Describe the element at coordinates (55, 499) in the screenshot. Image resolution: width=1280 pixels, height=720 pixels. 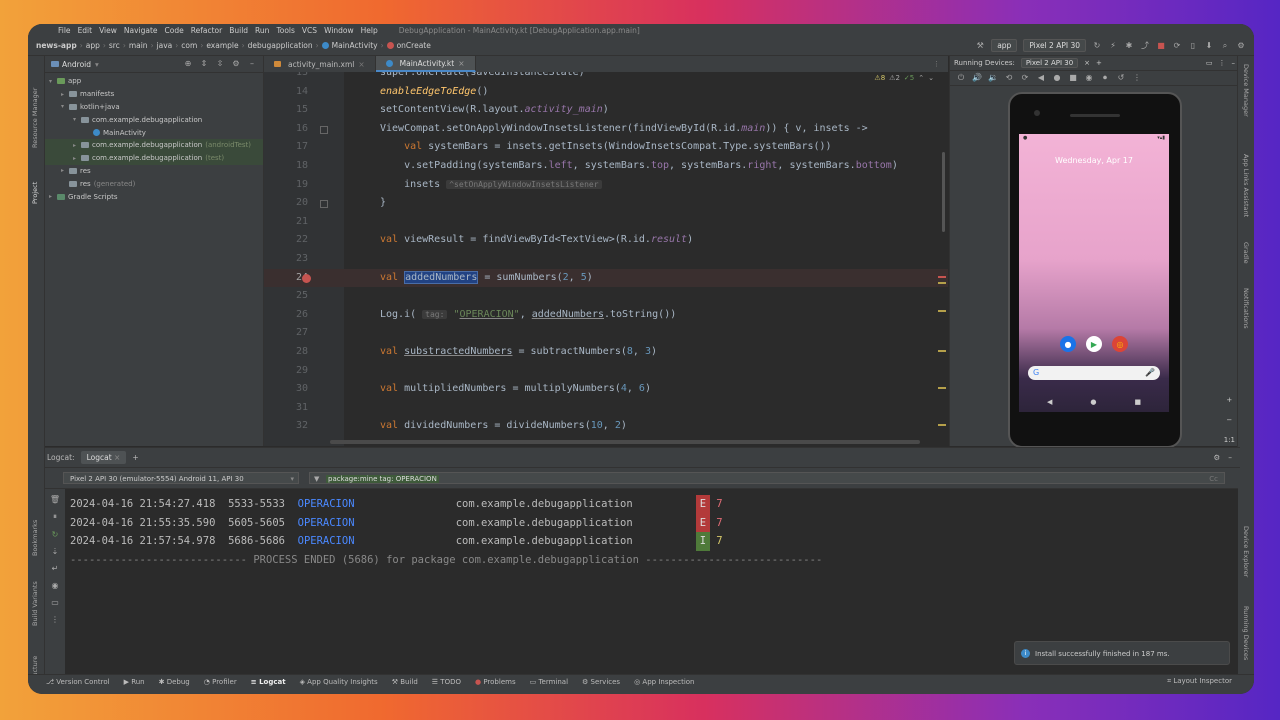
I see `clear-logcat-icon: 🗑` at that location.